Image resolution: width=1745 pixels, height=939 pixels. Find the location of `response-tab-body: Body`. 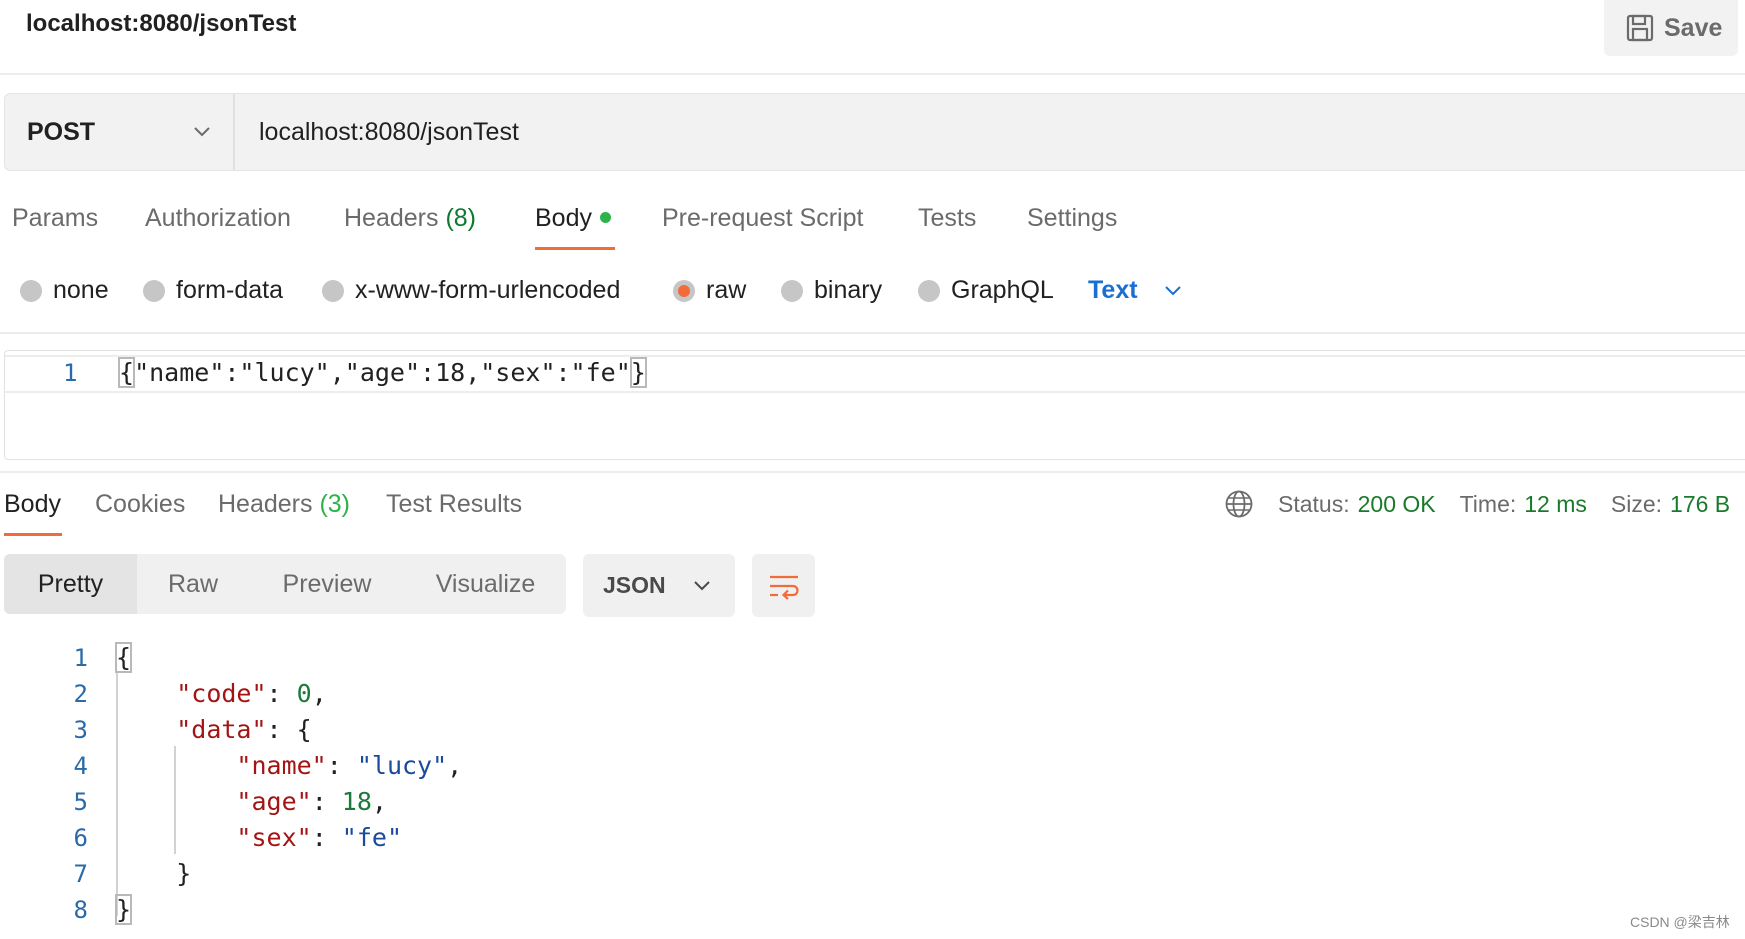

response-tab-body: Body is located at coordinates (32, 504).